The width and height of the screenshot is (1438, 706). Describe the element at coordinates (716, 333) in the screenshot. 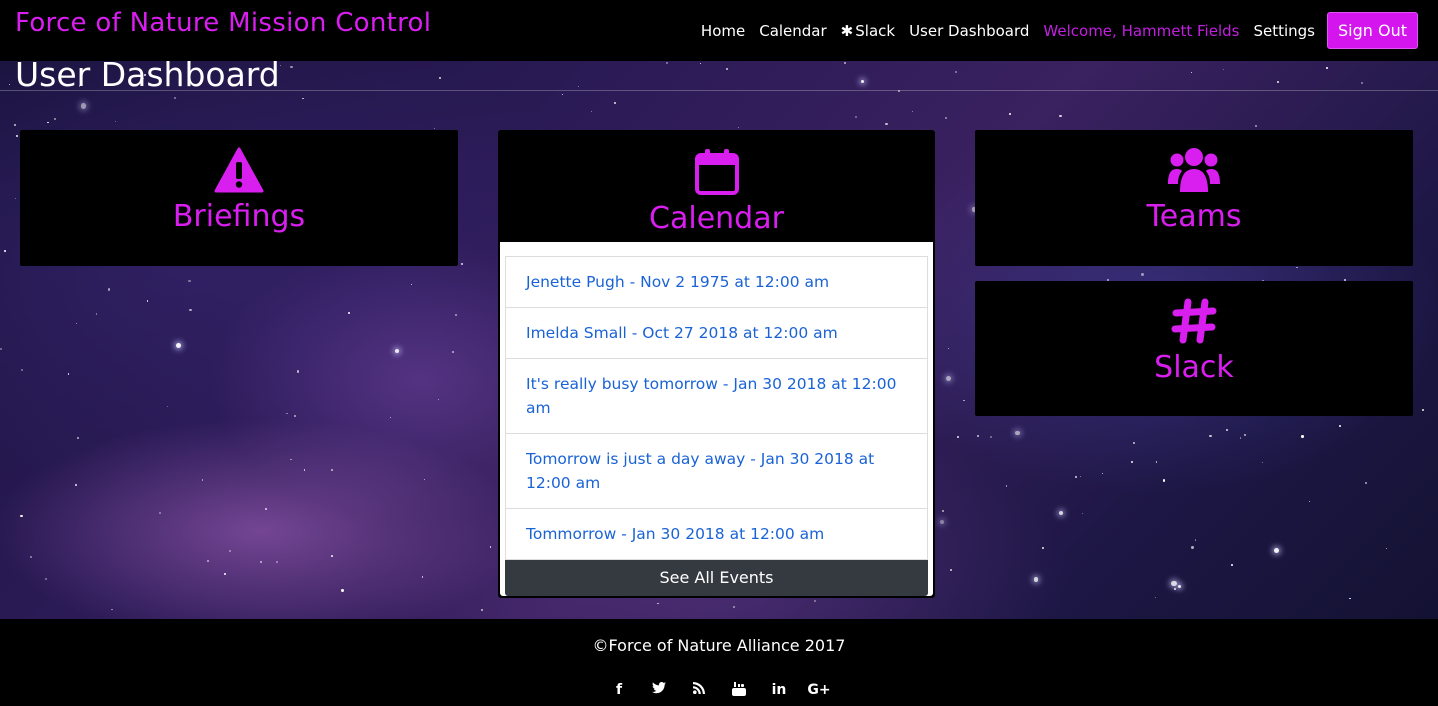

I see `event-item: Imelda Small - Oct 27 2018 at 12:00 am` at that location.